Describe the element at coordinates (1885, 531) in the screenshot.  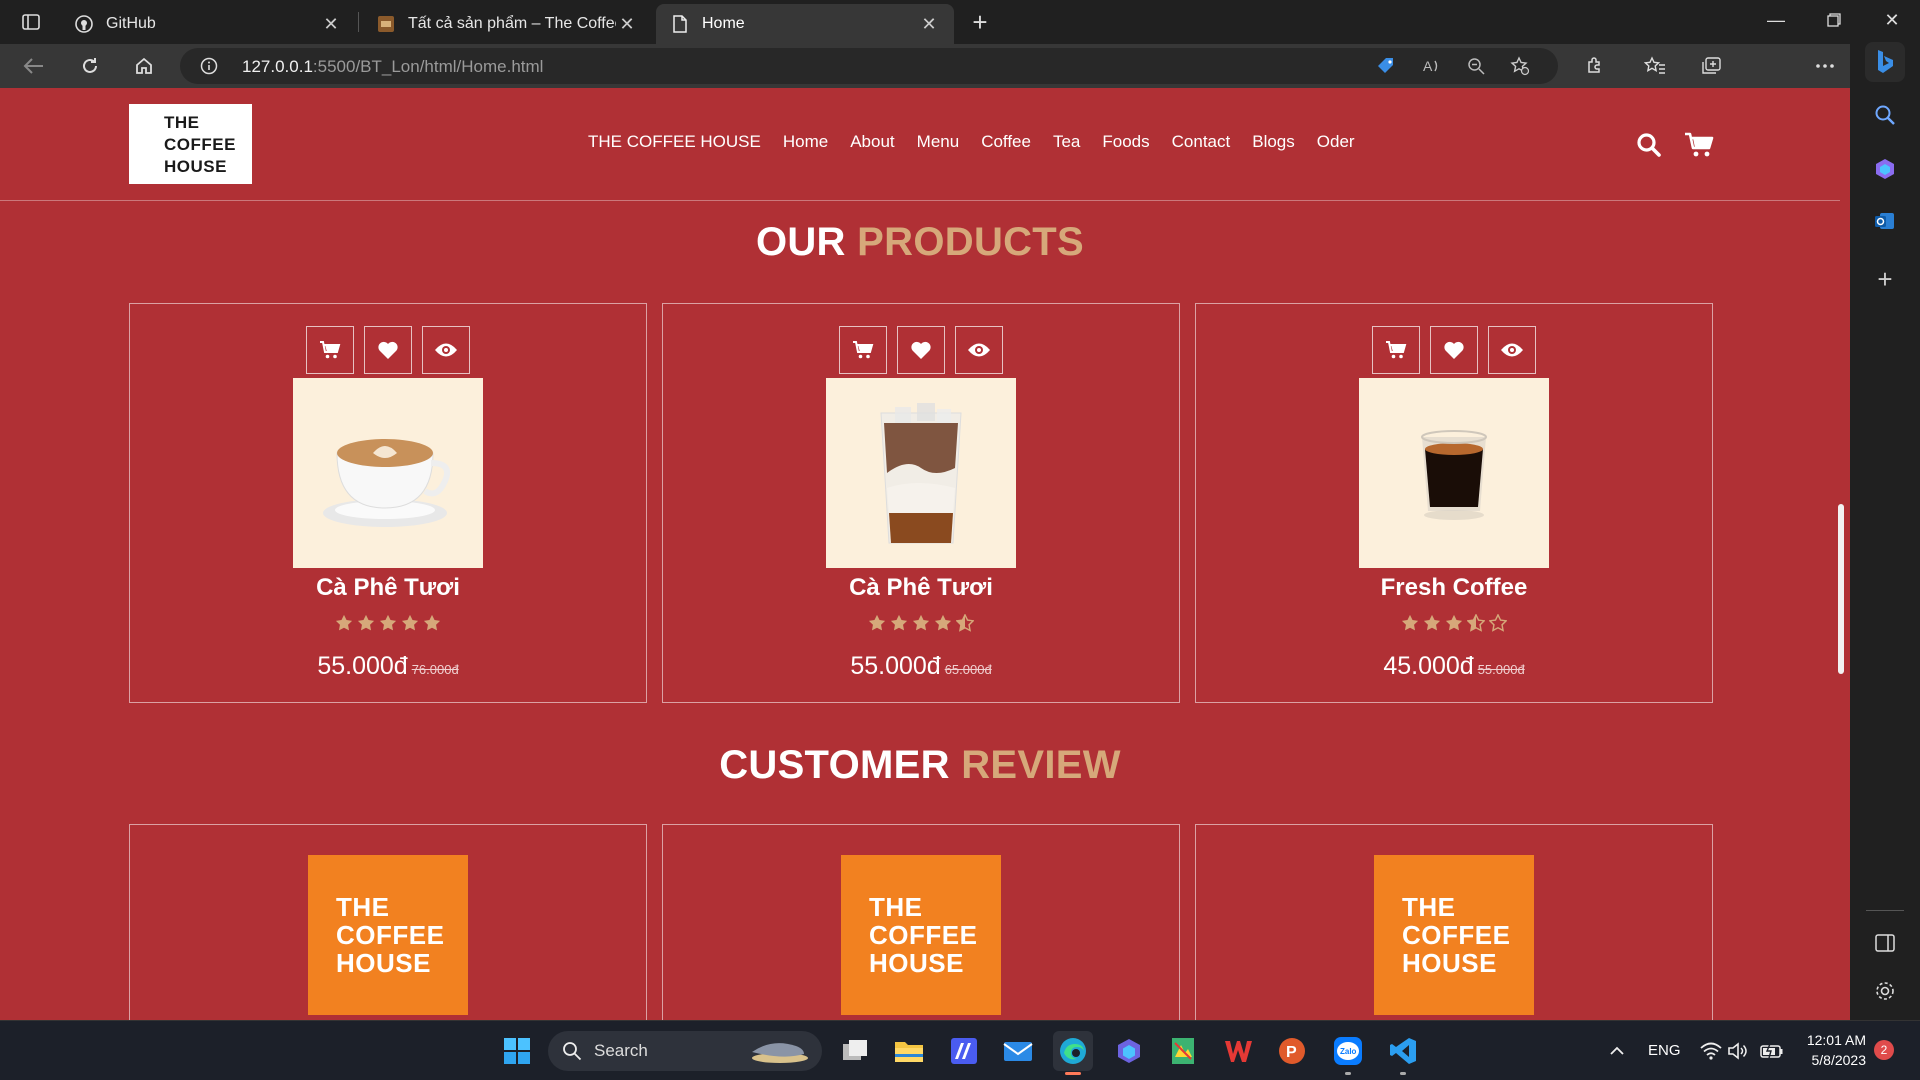
I see `edge-sidebar: +` at that location.